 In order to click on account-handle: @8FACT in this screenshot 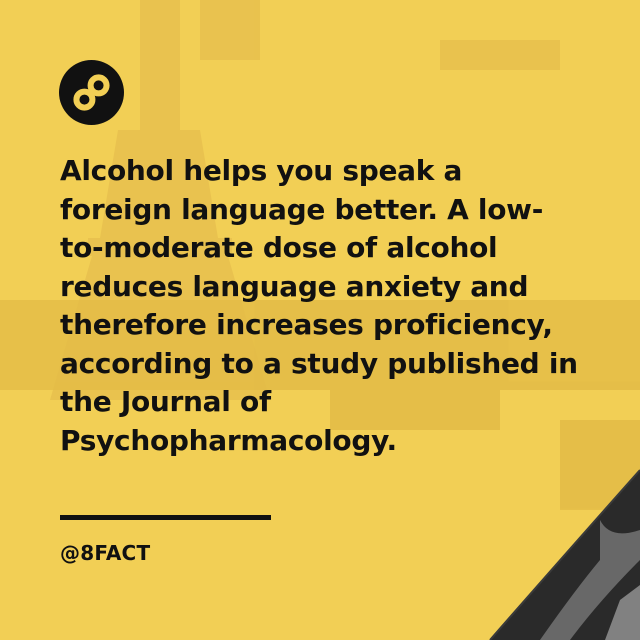, I will do `click(105, 553)`.